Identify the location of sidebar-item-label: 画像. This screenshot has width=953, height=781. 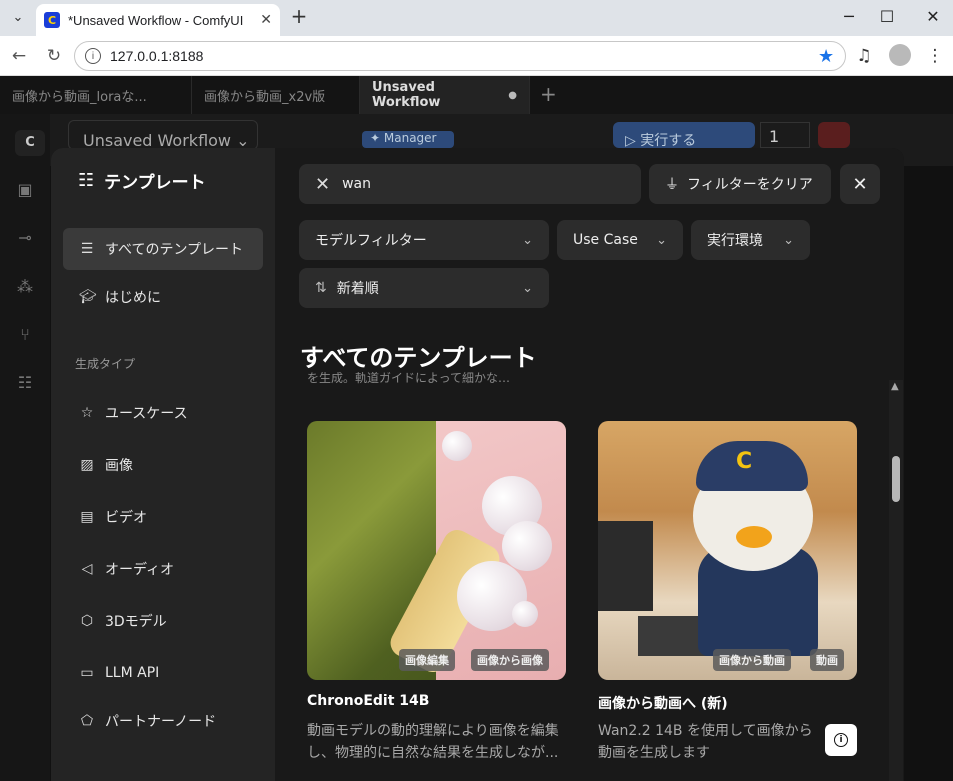
(119, 466).